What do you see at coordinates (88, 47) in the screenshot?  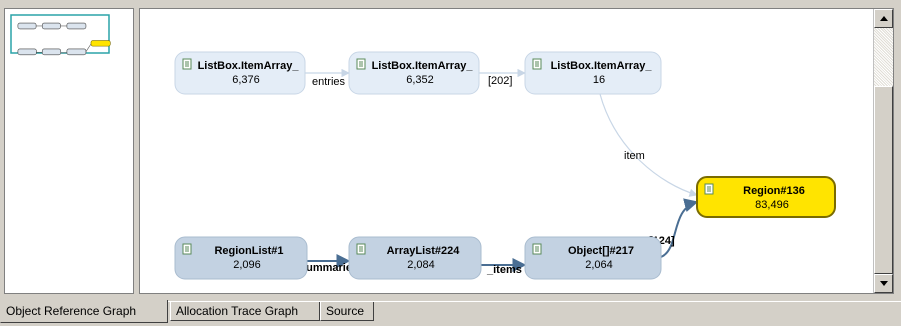 I see `minimap-edge` at bounding box center [88, 47].